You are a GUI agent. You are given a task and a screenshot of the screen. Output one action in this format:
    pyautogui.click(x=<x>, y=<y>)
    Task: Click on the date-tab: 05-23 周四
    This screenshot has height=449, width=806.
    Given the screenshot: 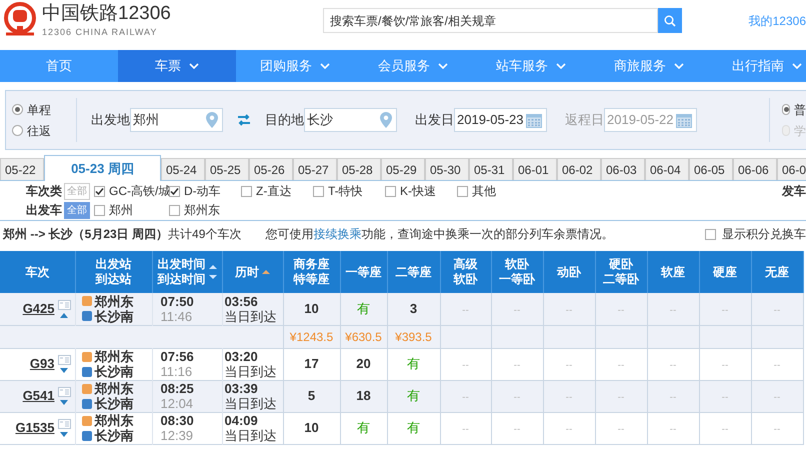 What is the action you would take?
    pyautogui.click(x=102, y=168)
    